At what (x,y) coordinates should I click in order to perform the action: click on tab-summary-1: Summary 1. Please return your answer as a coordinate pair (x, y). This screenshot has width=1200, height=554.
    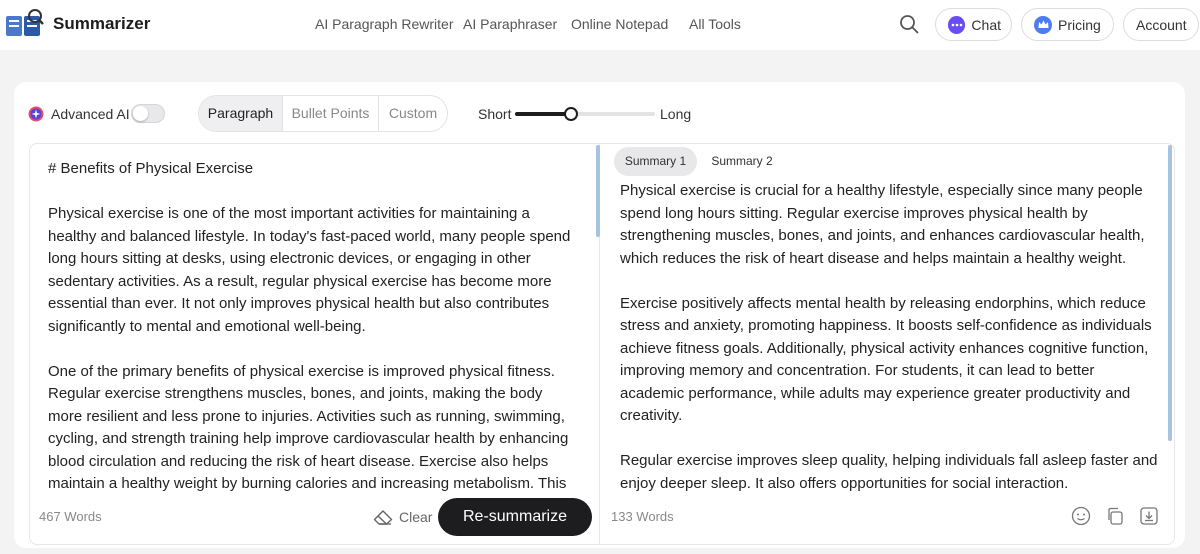
    Looking at the image, I should click on (655, 161).